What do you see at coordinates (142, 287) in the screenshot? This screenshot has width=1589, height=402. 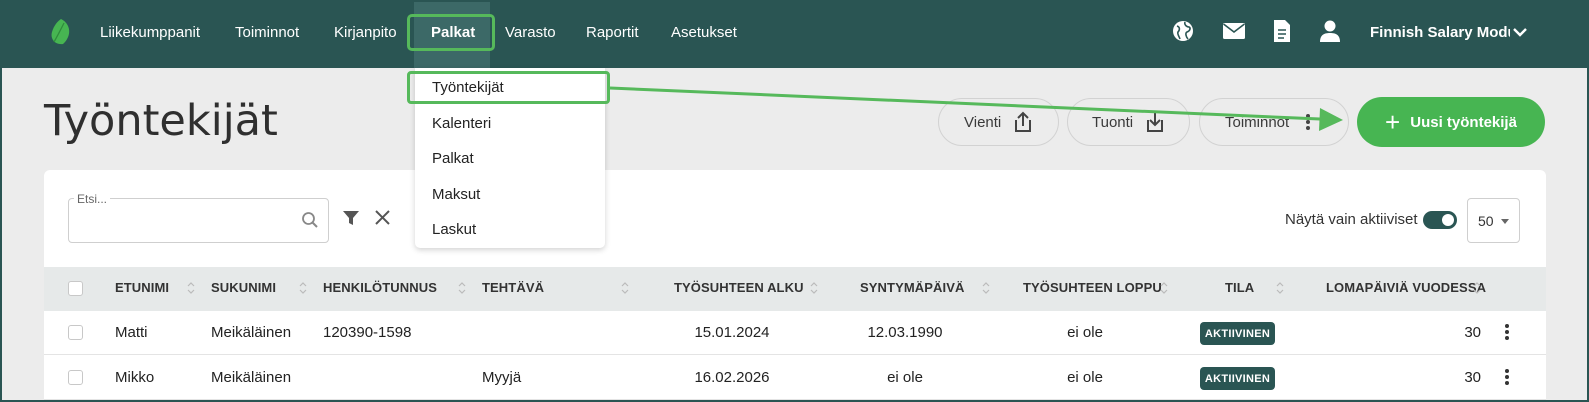 I see `header-first-name: ETUNIMI` at bounding box center [142, 287].